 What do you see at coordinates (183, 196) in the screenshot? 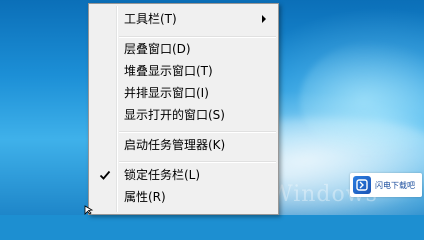
I see `menu-item-properties: 属性(R)` at bounding box center [183, 196].